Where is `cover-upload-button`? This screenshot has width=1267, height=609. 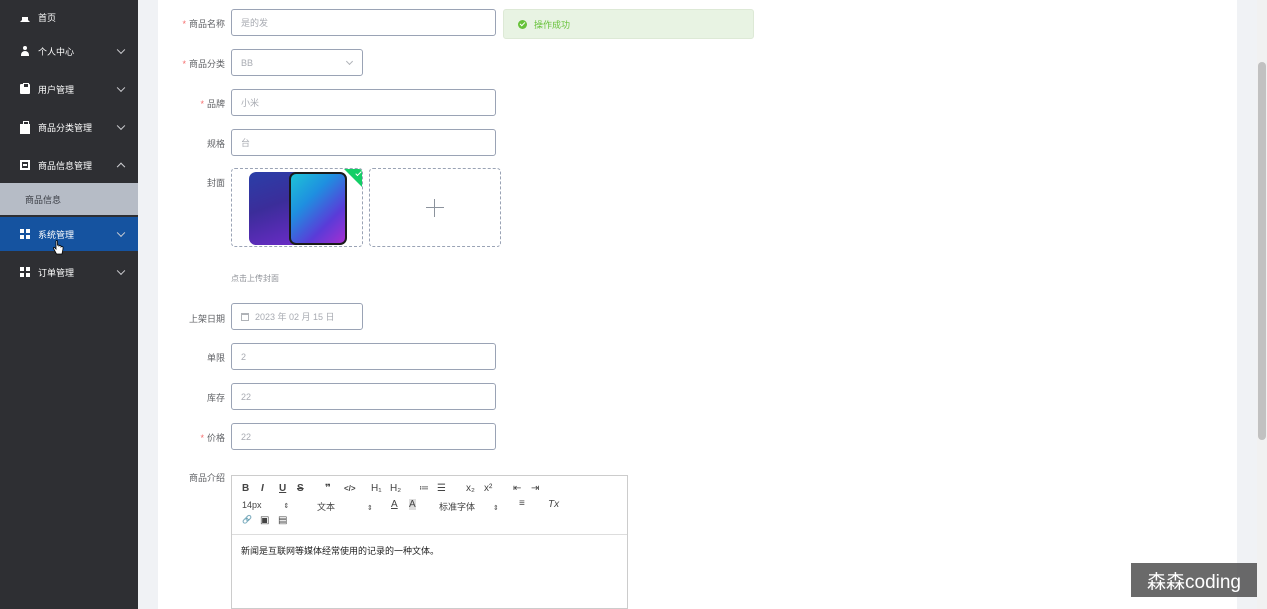
cover-upload-button is located at coordinates (435, 207).